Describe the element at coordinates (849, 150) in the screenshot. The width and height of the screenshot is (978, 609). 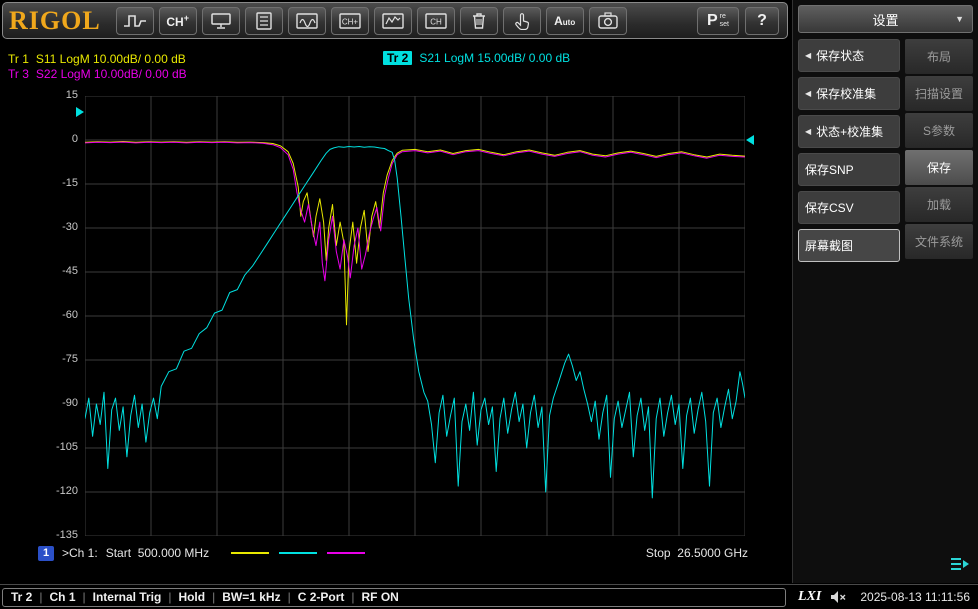
I see `soft-menu-column: ◀ 保存状态 ◀ 保存校准集 ◀ 状态+校准集 保存SNP 保存CSV 屏幕截图` at that location.